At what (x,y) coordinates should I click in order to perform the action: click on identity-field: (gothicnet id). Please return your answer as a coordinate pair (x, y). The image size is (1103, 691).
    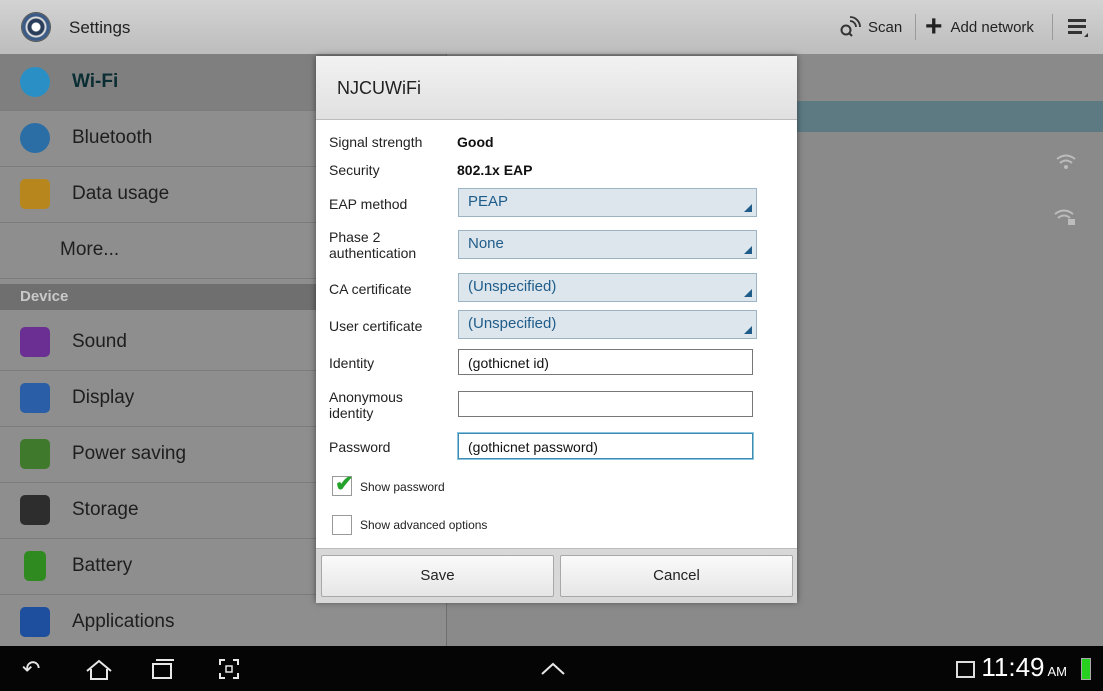
    Looking at the image, I should click on (605, 362).